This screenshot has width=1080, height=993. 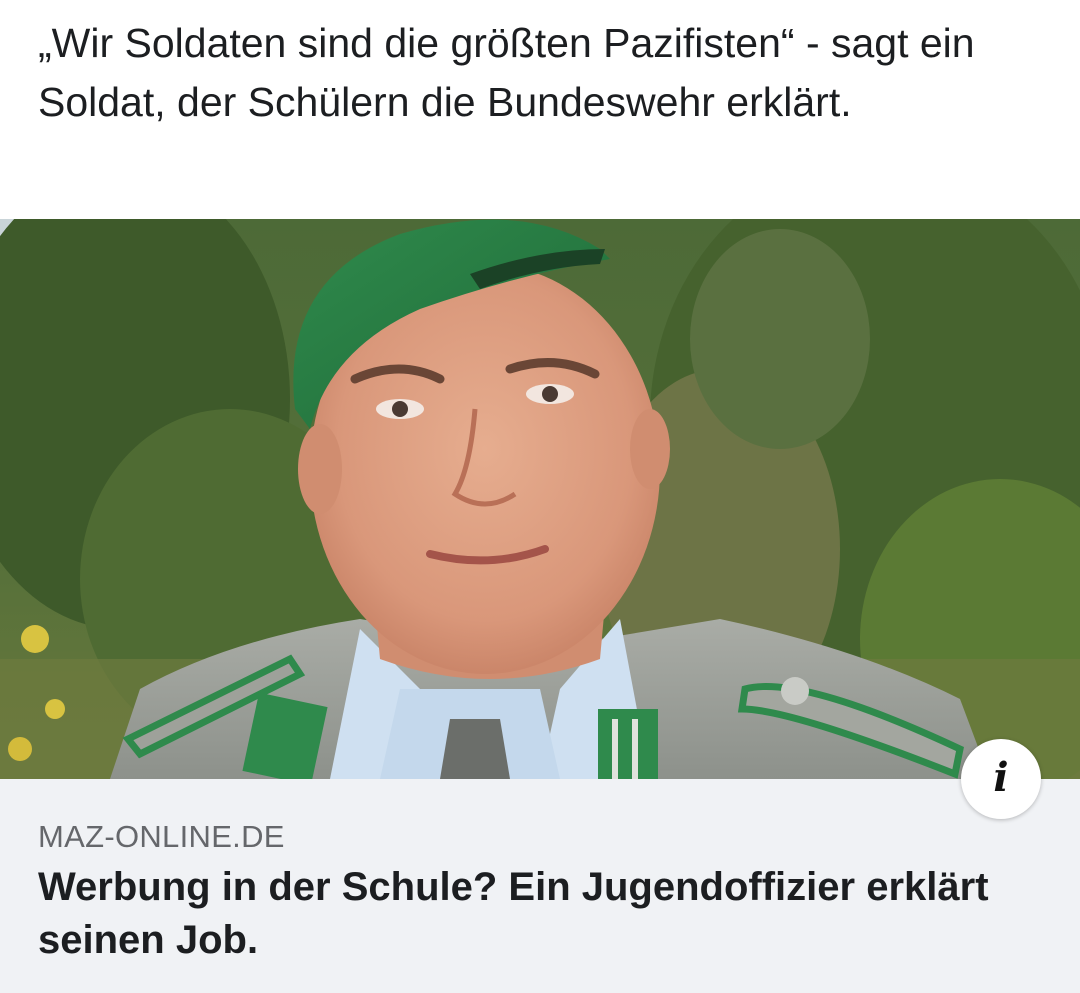 I want to click on info-icon: i, so click(x=1001, y=777).